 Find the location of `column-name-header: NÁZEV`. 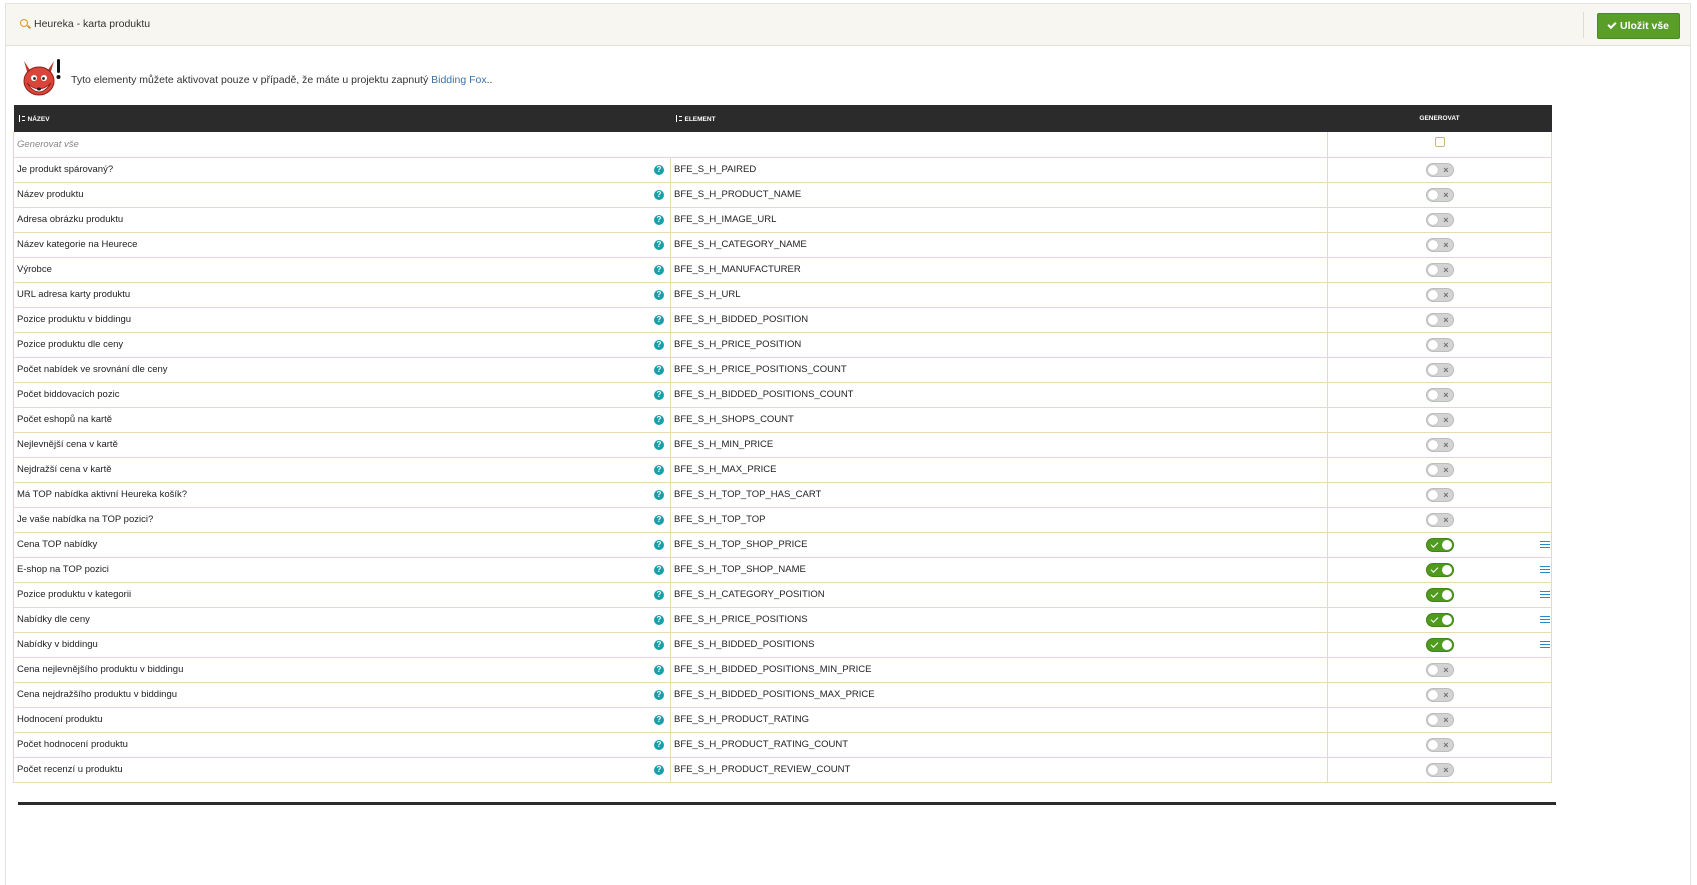

column-name-header: NÁZEV is located at coordinates (342, 118).